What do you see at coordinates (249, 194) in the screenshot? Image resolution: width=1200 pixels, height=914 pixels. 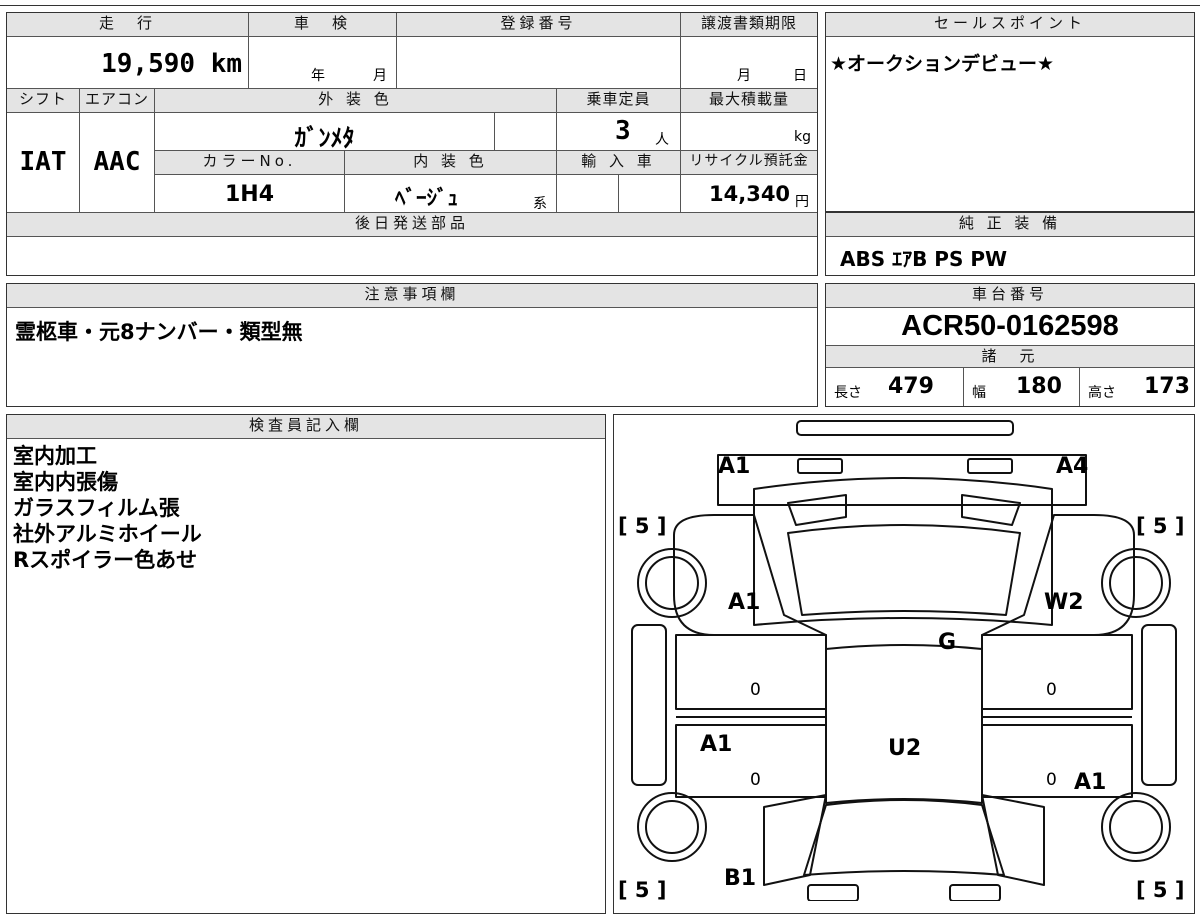 I see `color-no-value: 1H4` at bounding box center [249, 194].